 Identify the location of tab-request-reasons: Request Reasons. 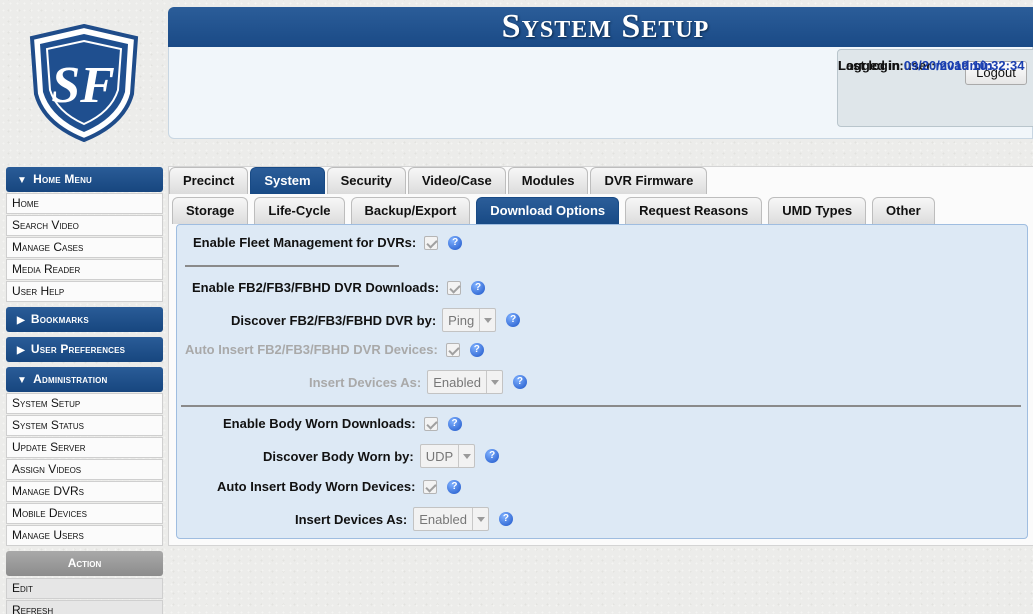
(694, 210).